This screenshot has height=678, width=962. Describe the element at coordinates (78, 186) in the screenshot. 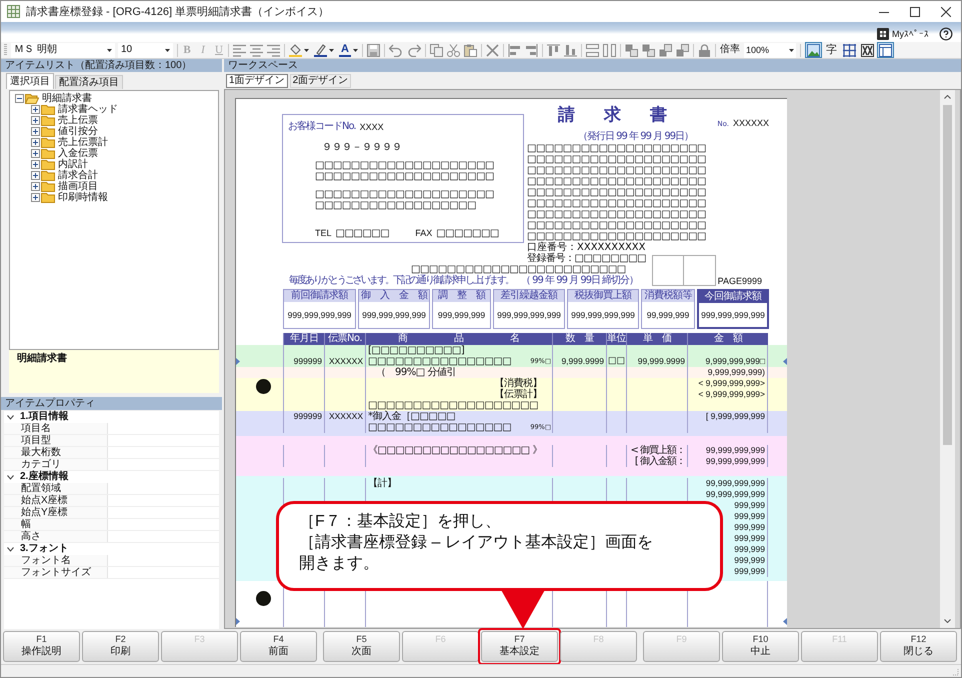

I see `tree-item: 描画項目` at that location.